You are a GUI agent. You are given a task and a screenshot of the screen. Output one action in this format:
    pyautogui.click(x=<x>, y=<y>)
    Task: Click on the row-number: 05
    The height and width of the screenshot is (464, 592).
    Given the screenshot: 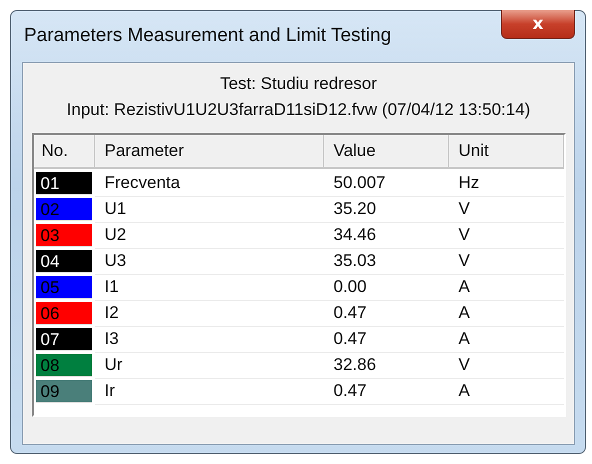 What is the action you would take?
    pyautogui.click(x=64, y=287)
    